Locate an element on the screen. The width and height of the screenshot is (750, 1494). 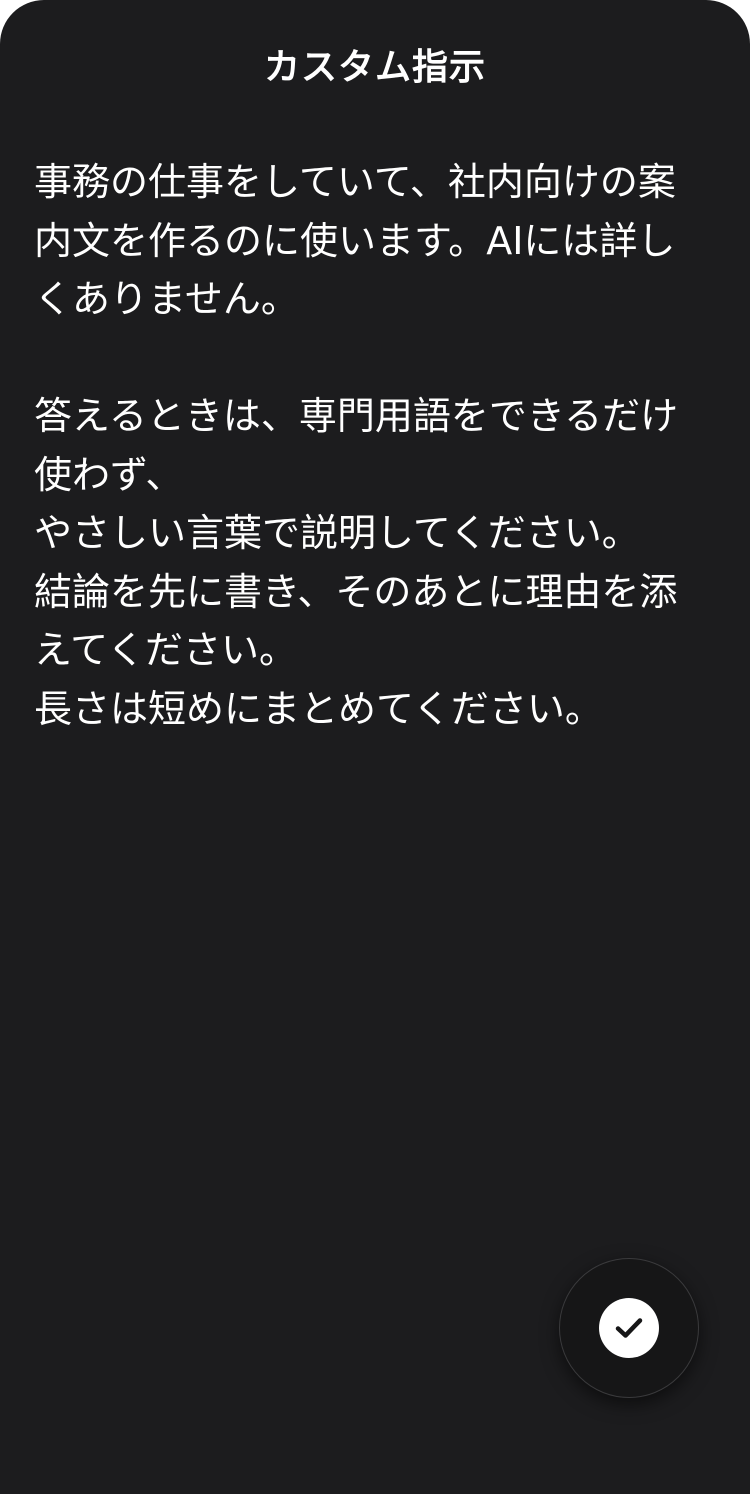
done-button is located at coordinates (629, 1328).